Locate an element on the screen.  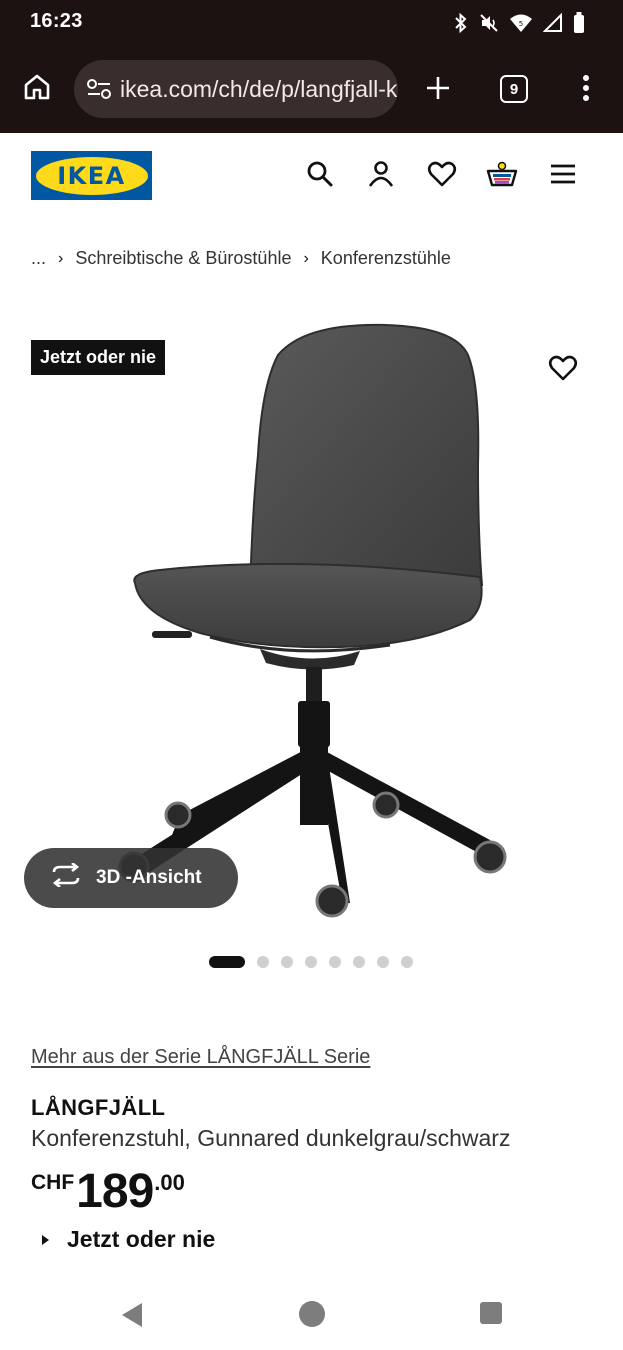
tab-count: 9 is located at coordinates (514, 89).